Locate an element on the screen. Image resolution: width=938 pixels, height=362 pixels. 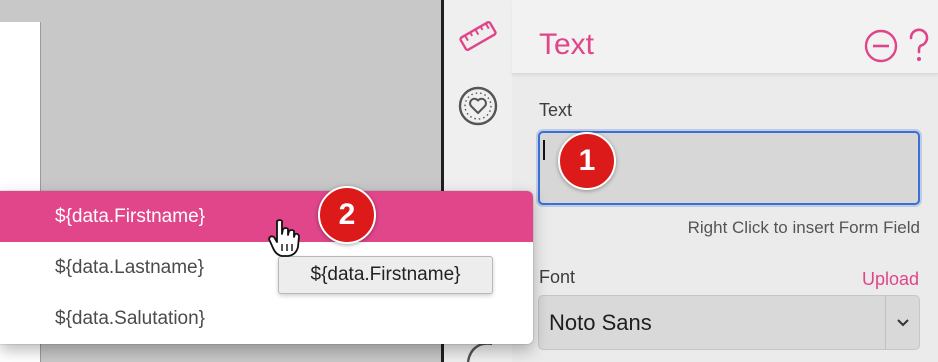
upload-link: Upload is located at coordinates (890, 279).